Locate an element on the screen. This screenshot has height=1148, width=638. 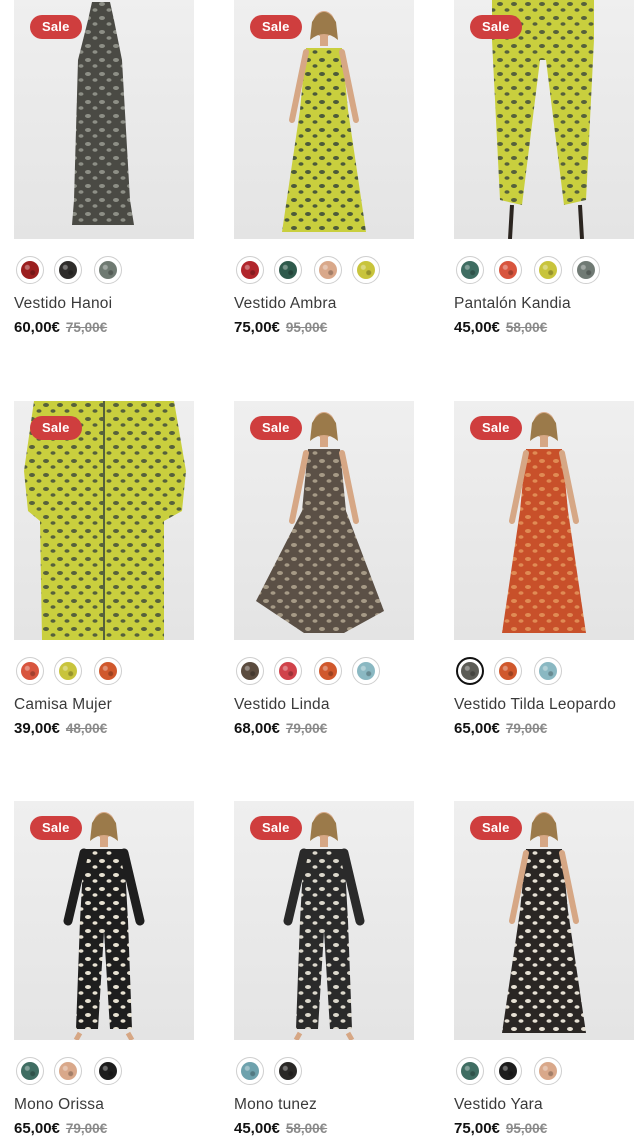
product-card: Sale Mono tunez 45,00€ 58,00€ is located at coordinates (324, 969).